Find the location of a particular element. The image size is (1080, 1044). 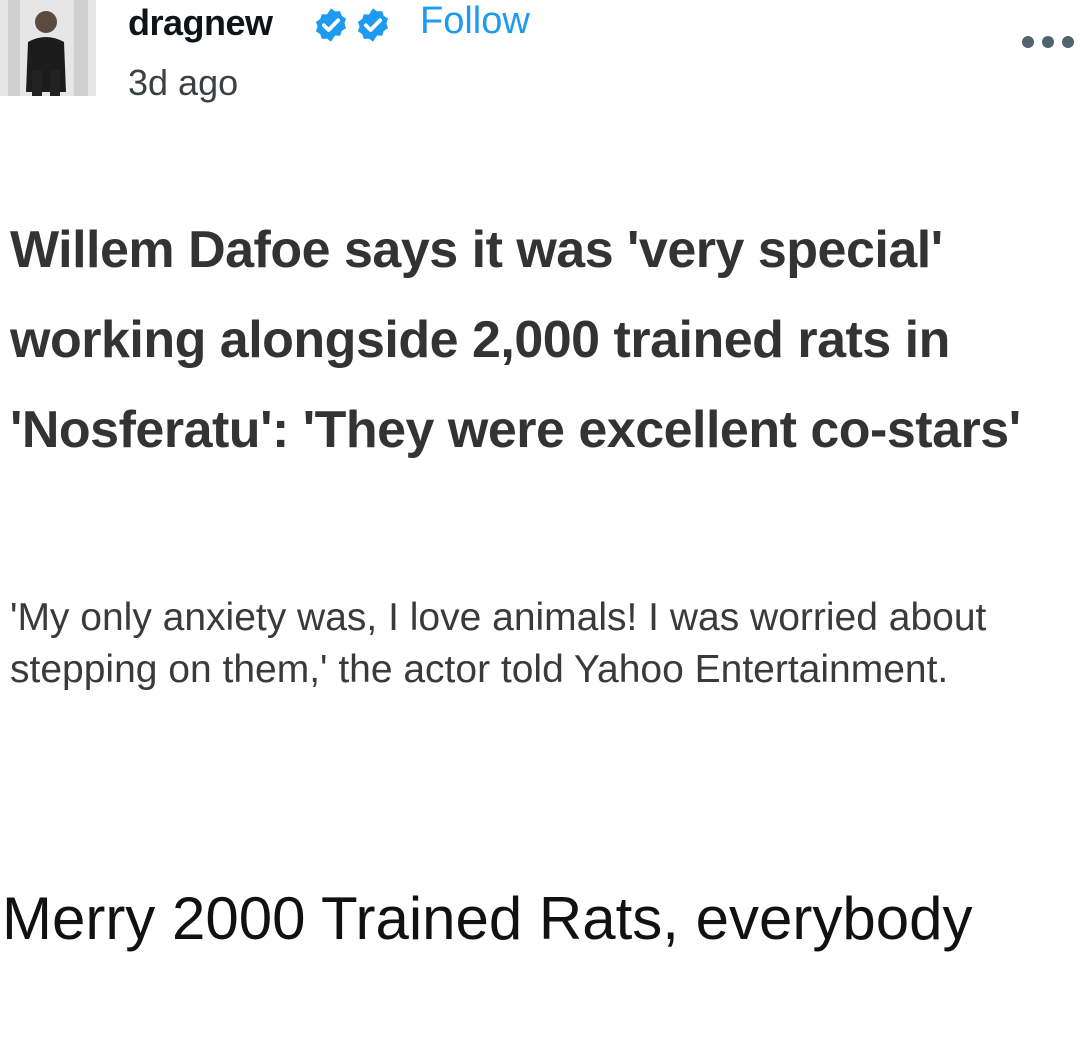

username: dragnew is located at coordinates (200, 23).